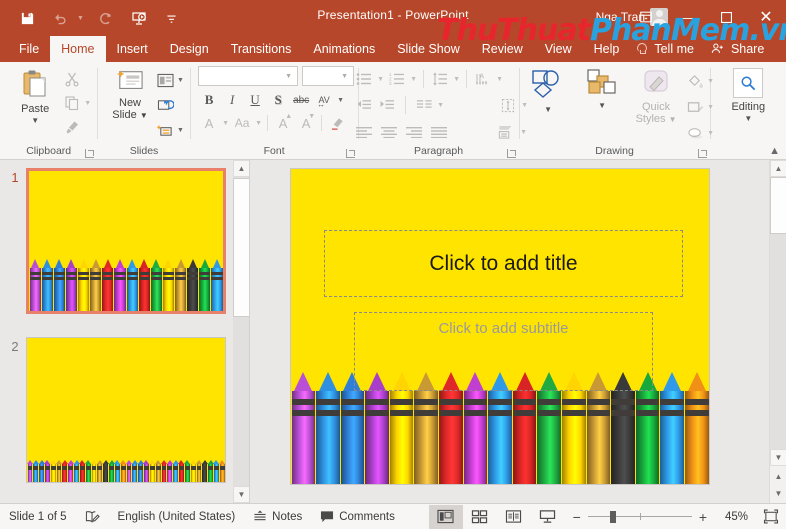 The width and height of the screenshot is (786, 529). What do you see at coordinates (424, 105) in the screenshot?
I see `columns-icon` at bounding box center [424, 105].